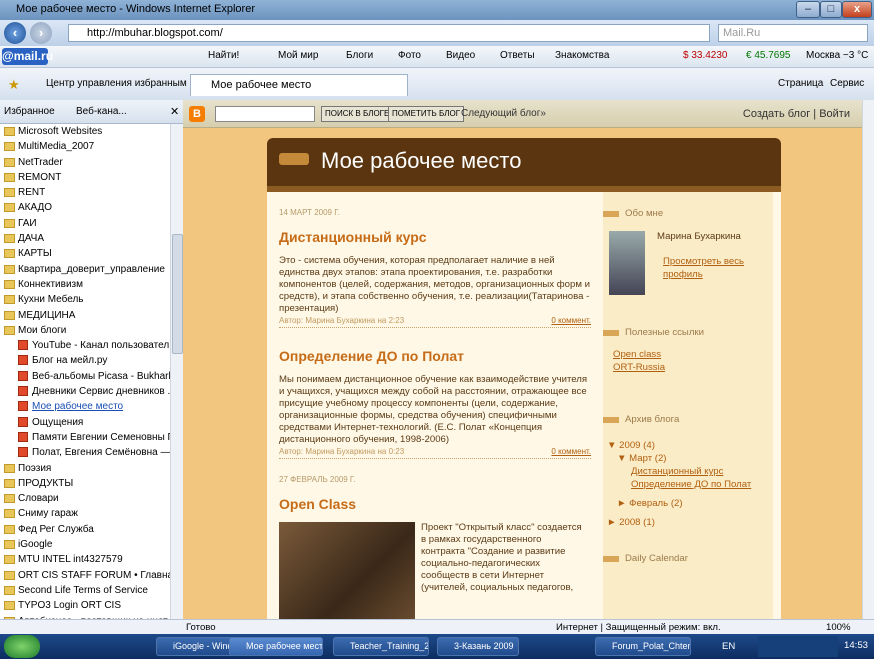 This screenshot has height=659, width=874. Describe the element at coordinates (856, 645) in the screenshot. I see `clock: 14:53` at that location.